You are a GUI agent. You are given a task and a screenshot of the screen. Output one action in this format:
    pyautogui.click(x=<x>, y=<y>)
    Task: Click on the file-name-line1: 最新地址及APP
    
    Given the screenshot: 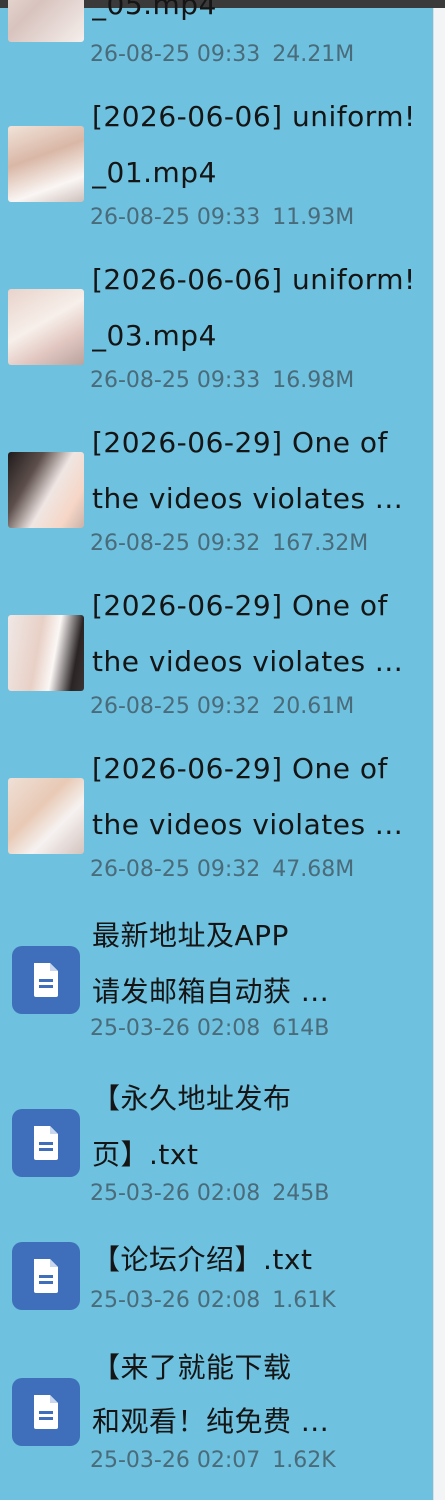 What is the action you would take?
    pyautogui.click(x=190, y=935)
    